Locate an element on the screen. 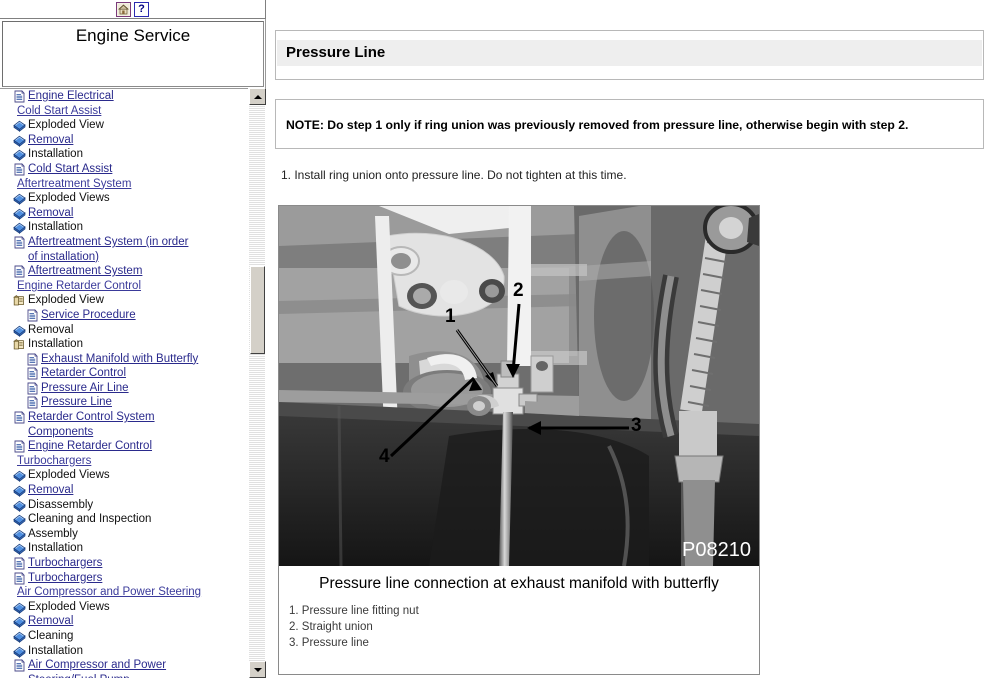  tree-item: Cleaning is located at coordinates (124, 636).